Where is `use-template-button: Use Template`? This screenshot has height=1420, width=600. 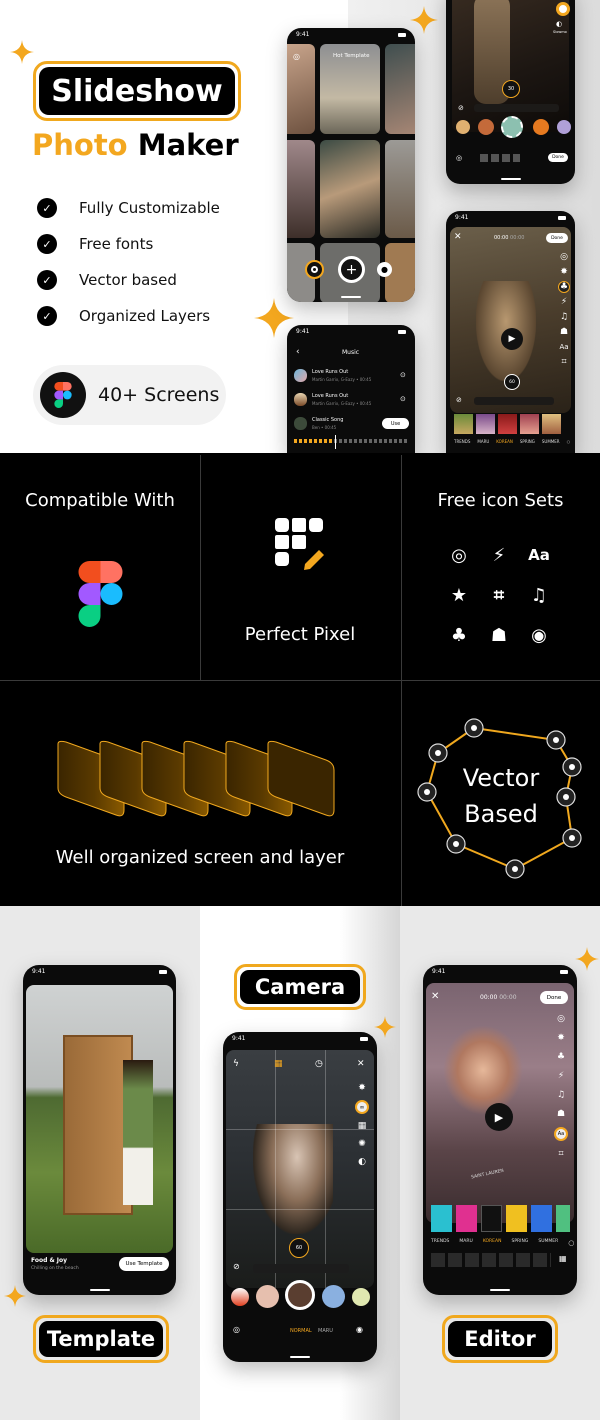 use-template-button: Use Template is located at coordinates (144, 1264).